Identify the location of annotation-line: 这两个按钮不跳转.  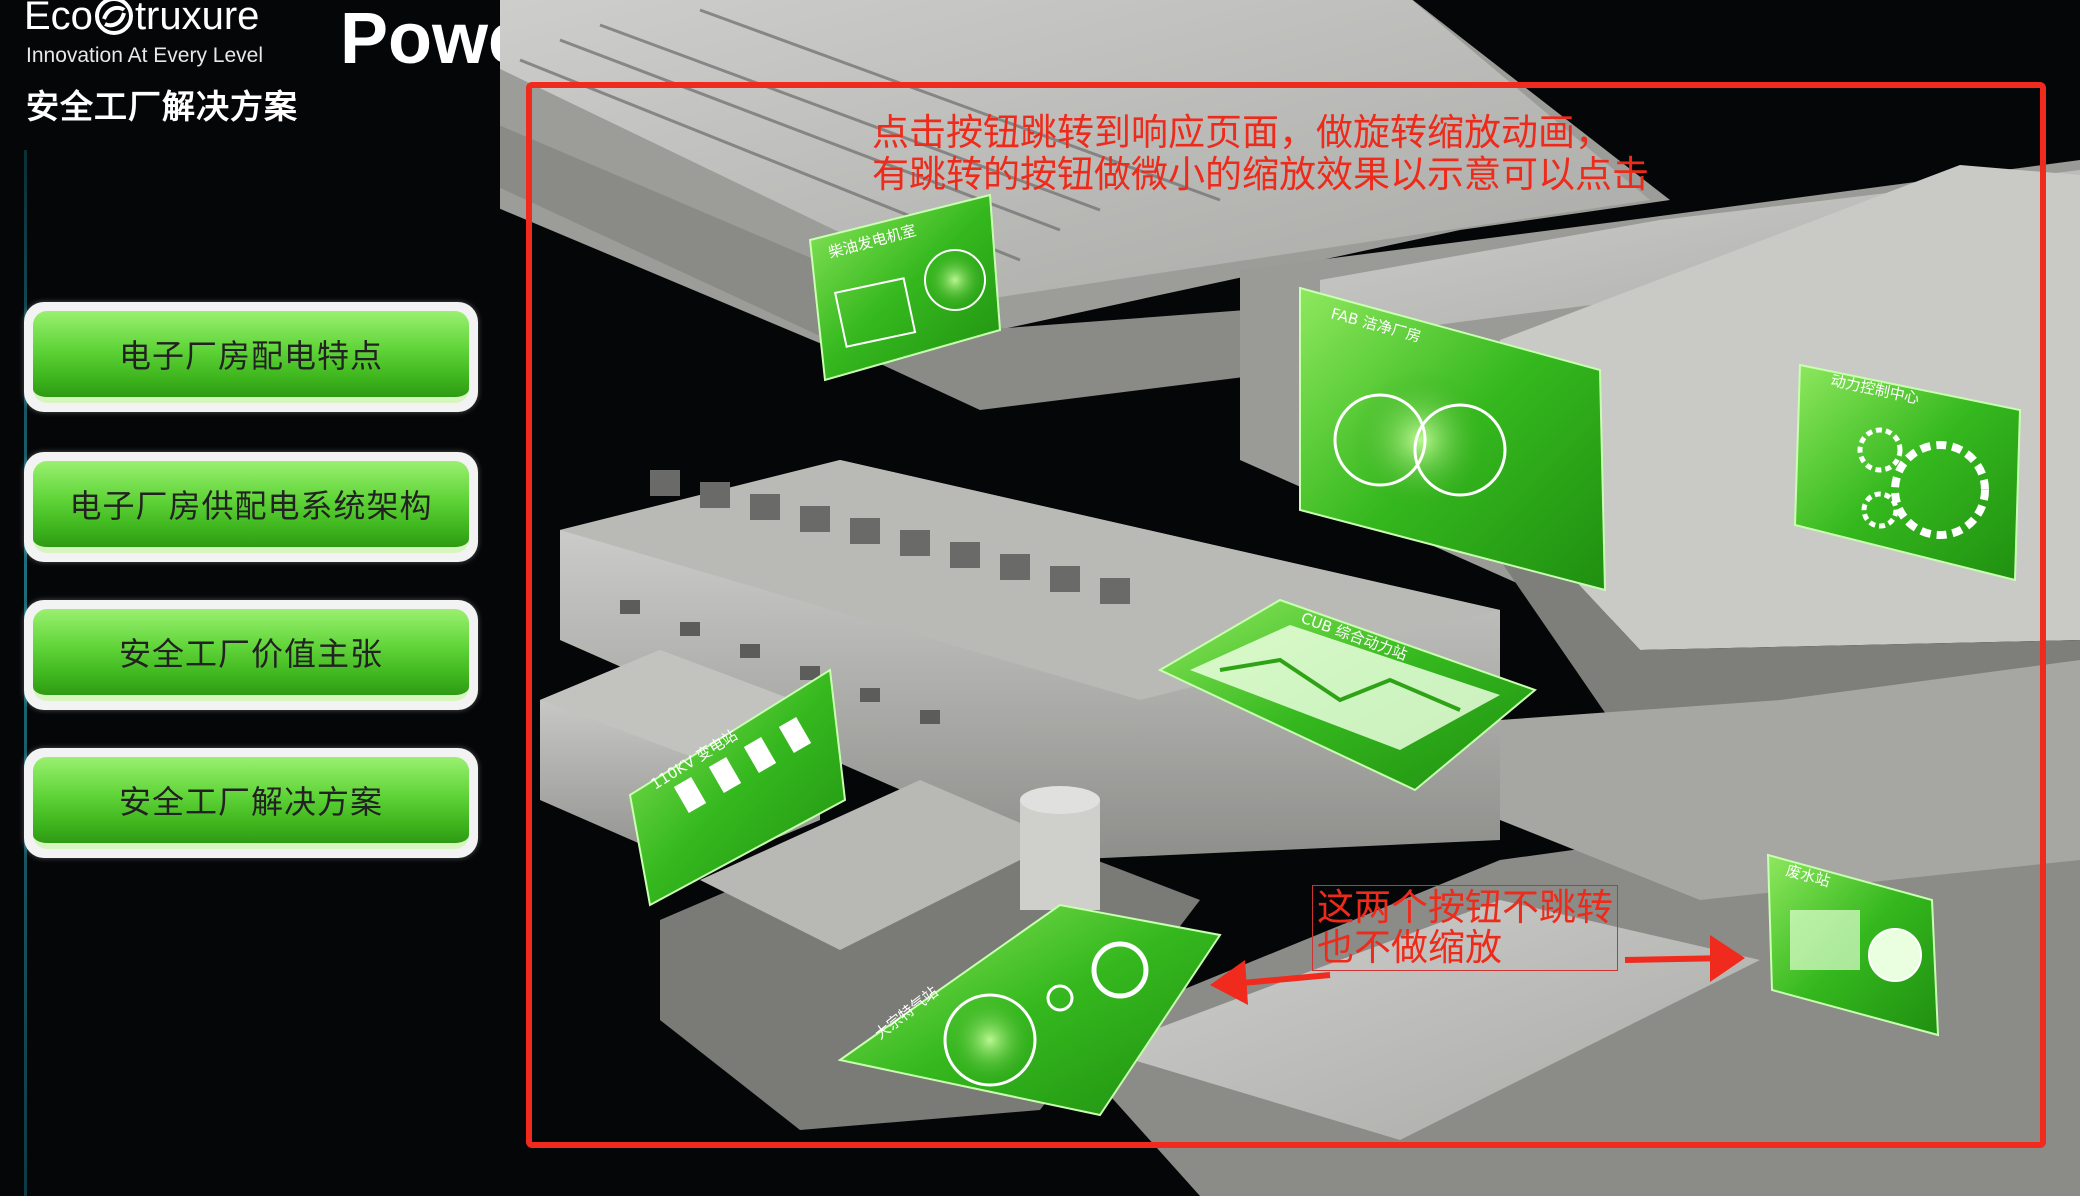
(1465, 907).